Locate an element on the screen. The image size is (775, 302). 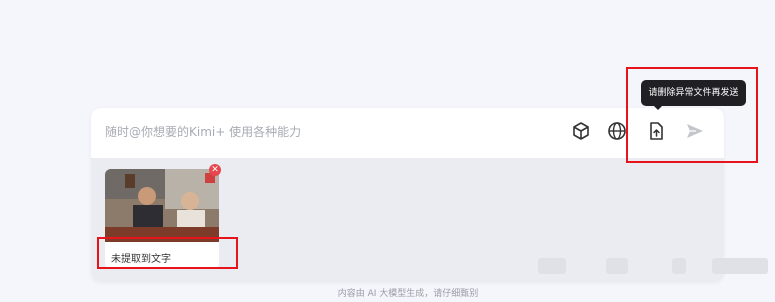
remove-attachment-button: ✕ is located at coordinates (215, 170).